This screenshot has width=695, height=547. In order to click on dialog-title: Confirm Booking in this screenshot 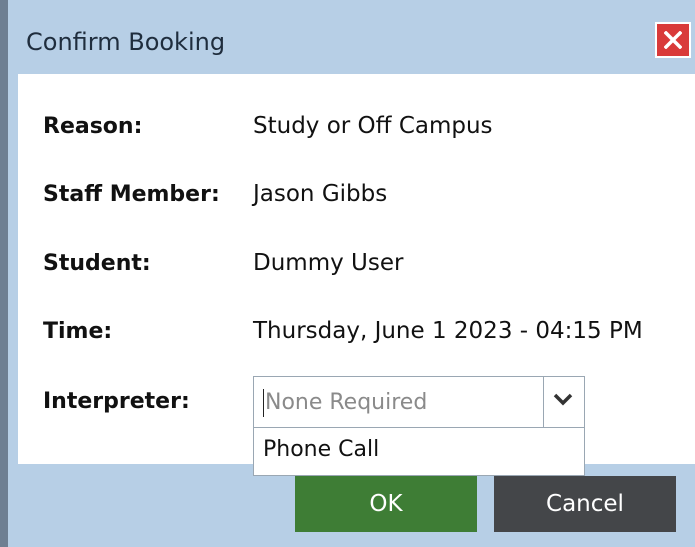, I will do `click(126, 42)`.